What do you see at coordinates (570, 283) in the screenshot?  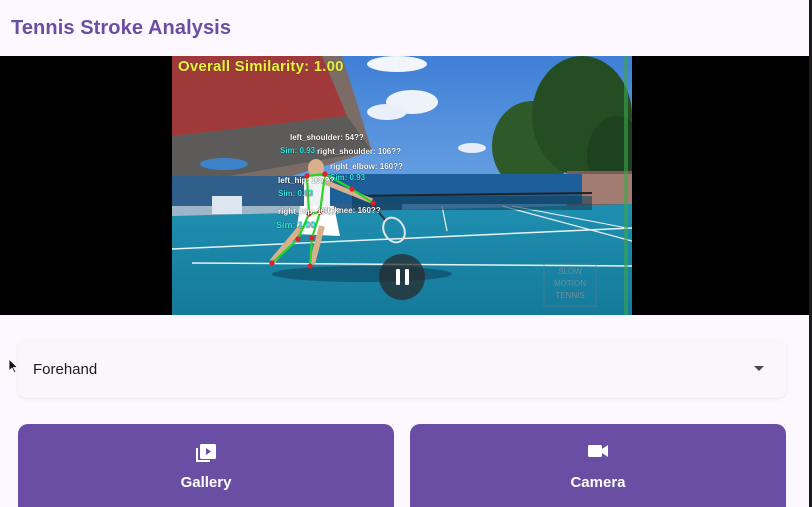 I see `watermark-line-2: MOTION` at bounding box center [570, 283].